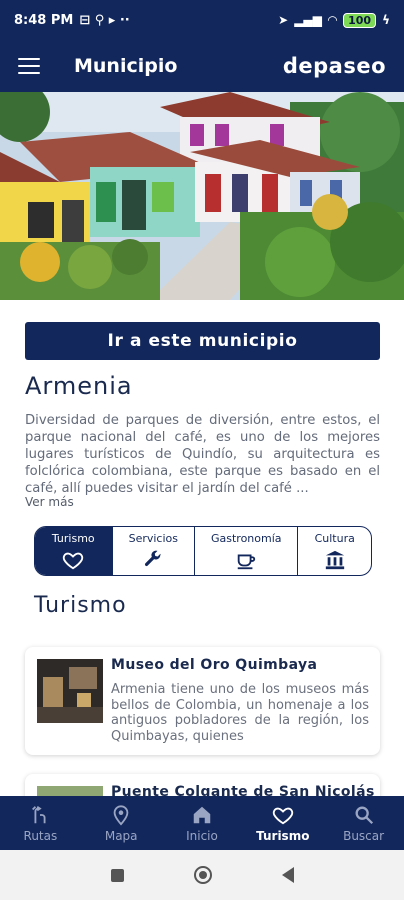 This screenshot has height=900, width=404. Describe the element at coordinates (334, 559) in the screenshot. I see `museum-icon` at that location.